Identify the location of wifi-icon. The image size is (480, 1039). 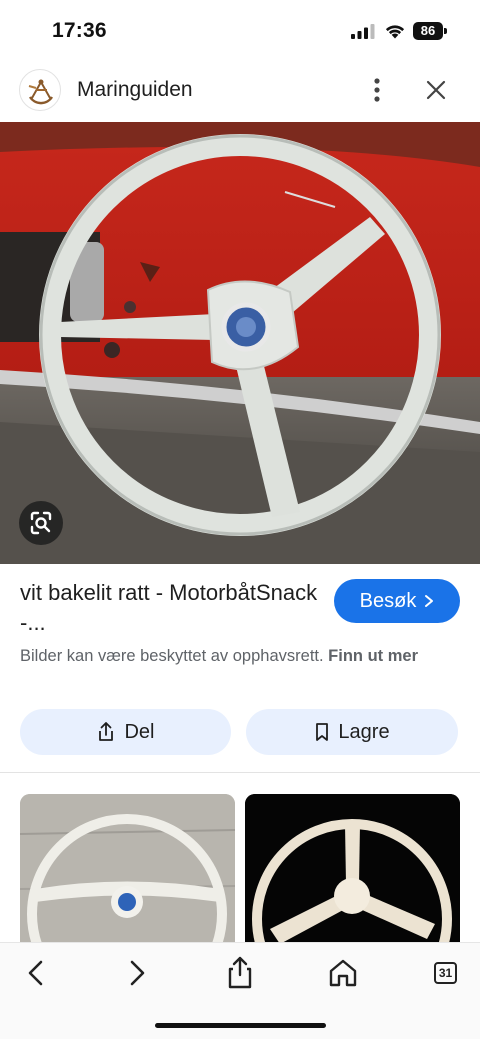
(395, 32).